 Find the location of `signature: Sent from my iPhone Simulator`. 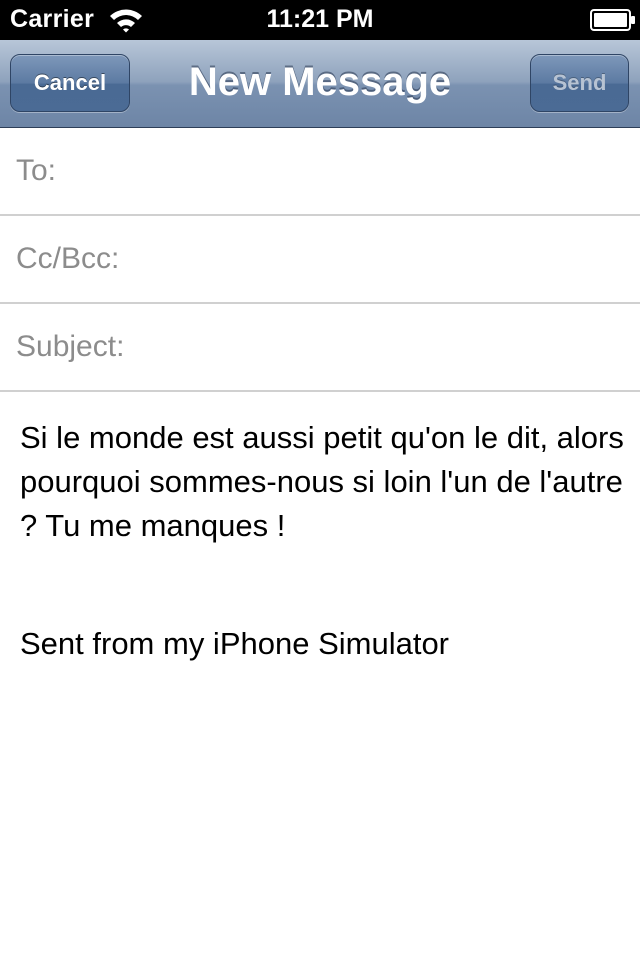

signature: Sent from my iPhone Simulator is located at coordinates (235, 643).